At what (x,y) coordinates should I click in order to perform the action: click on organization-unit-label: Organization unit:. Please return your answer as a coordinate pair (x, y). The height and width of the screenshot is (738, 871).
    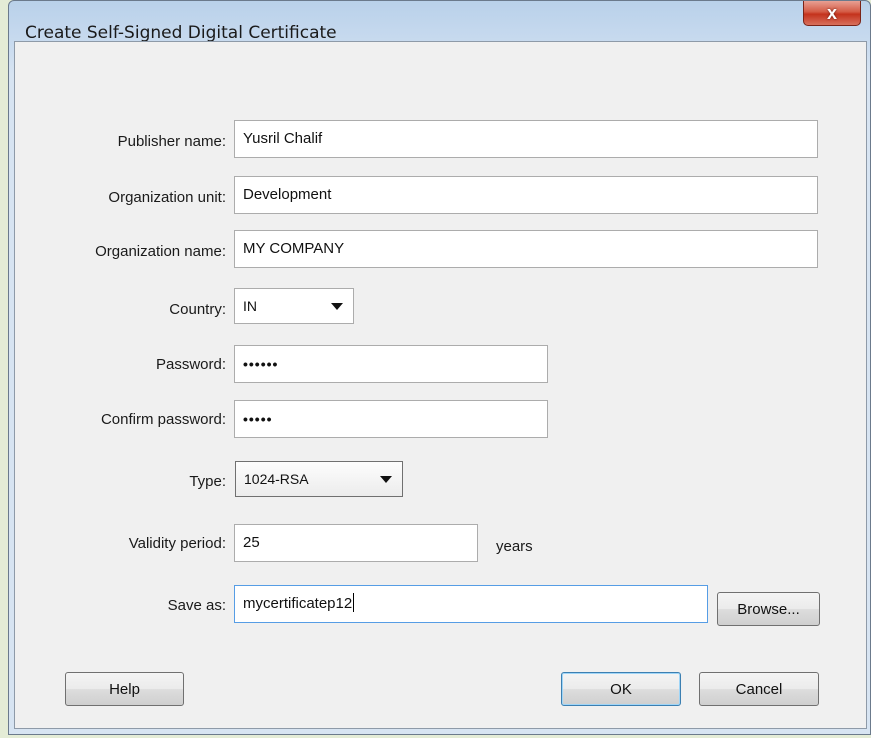
    Looking at the image, I should click on (167, 197).